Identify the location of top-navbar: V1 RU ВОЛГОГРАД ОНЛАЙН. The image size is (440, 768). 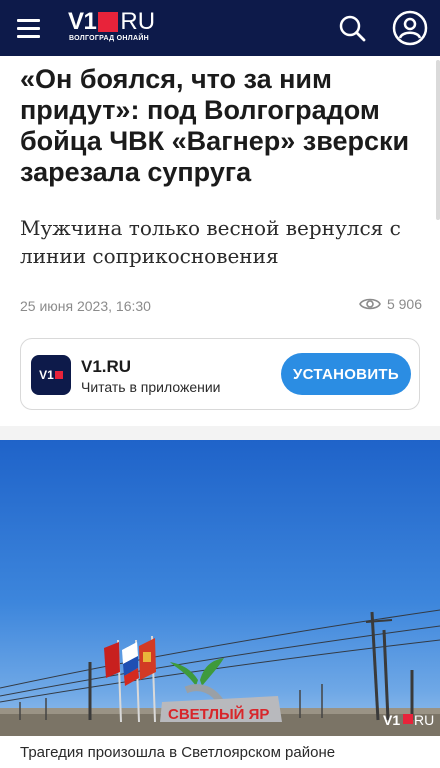
(220, 28).